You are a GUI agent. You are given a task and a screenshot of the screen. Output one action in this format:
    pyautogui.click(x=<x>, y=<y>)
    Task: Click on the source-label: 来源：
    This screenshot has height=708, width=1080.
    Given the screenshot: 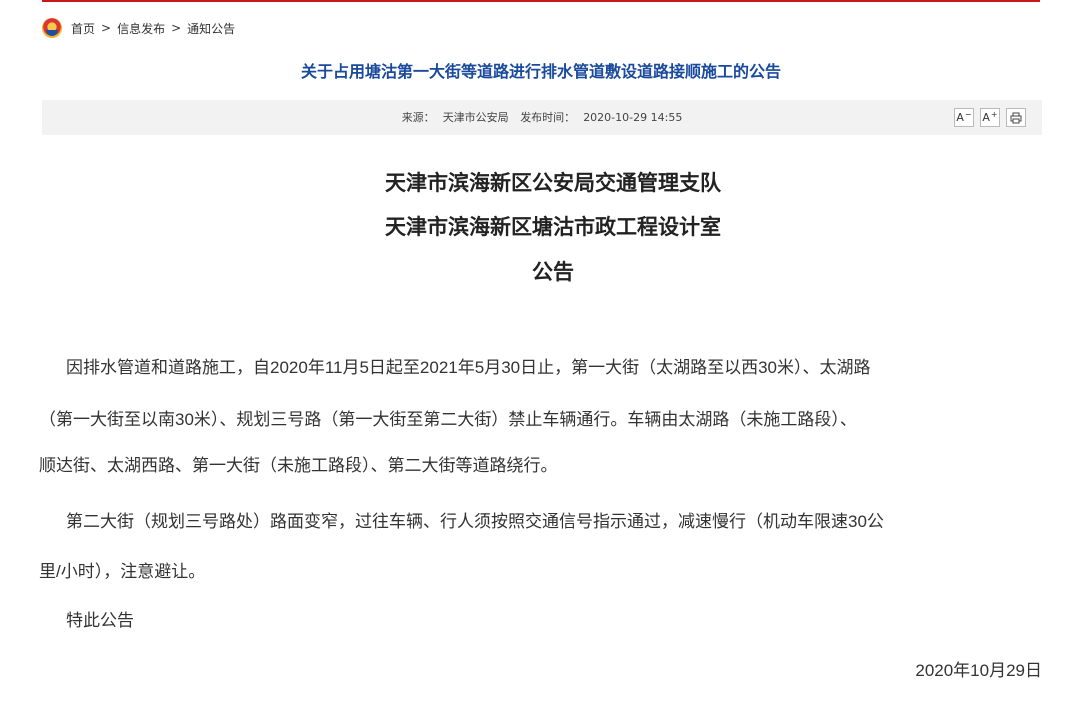 What is the action you would take?
    pyautogui.click(x=418, y=117)
    